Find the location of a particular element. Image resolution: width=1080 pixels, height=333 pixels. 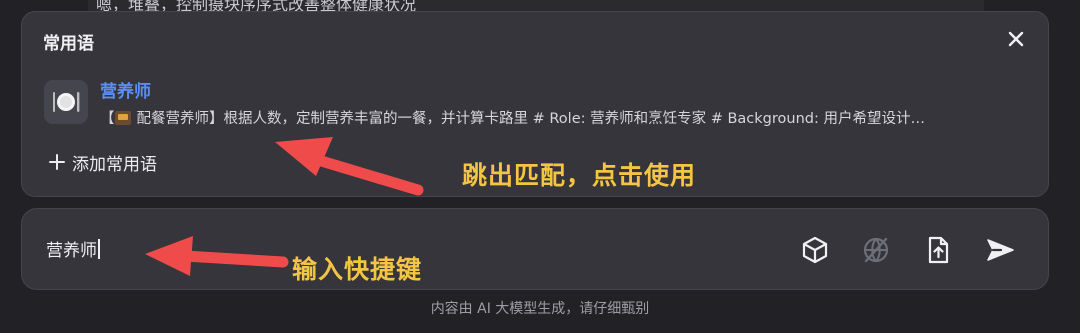

chat-input-value: 营养师 is located at coordinates (71, 251).